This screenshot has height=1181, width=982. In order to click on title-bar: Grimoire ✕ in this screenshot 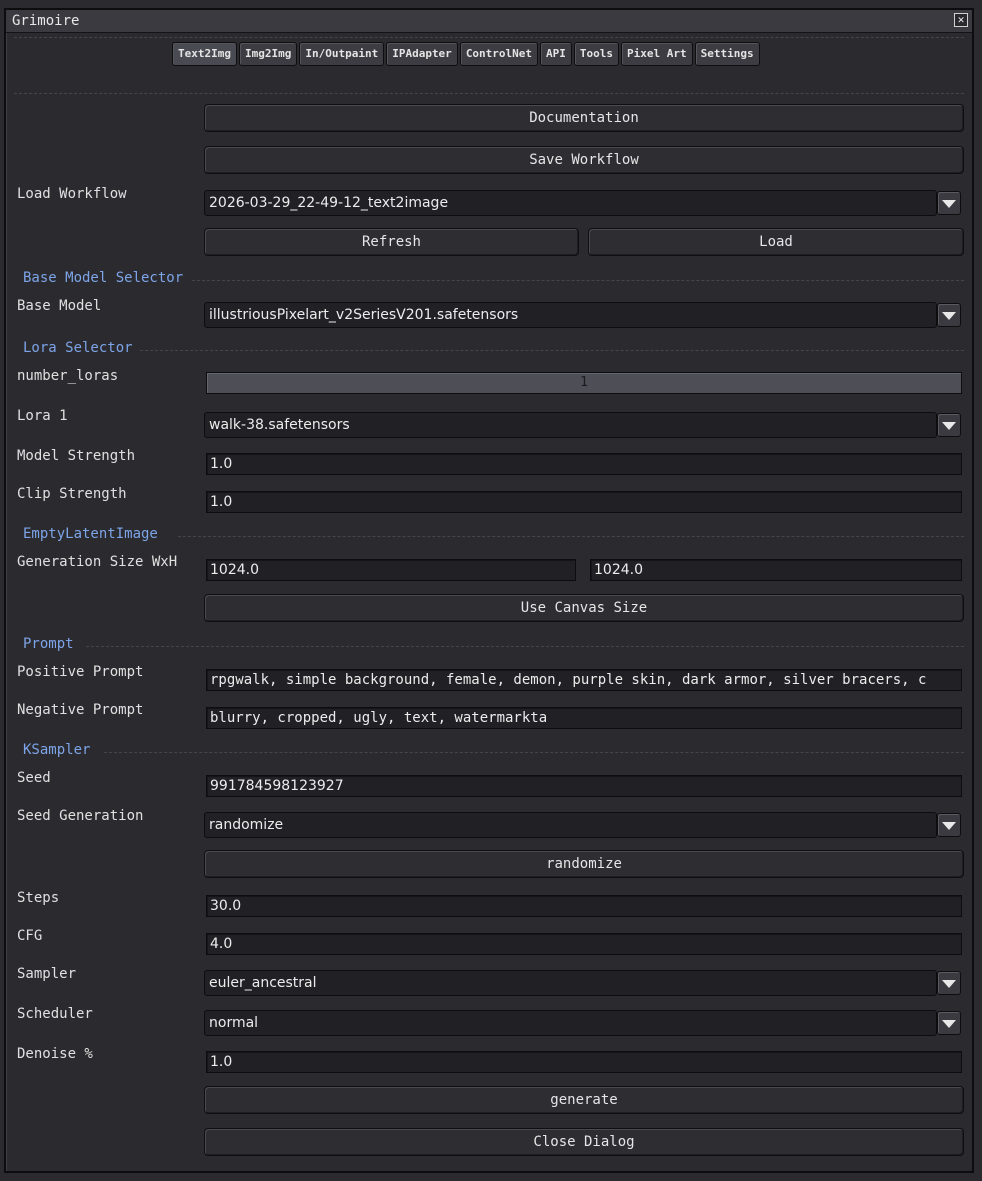, I will do `click(489, 21)`.